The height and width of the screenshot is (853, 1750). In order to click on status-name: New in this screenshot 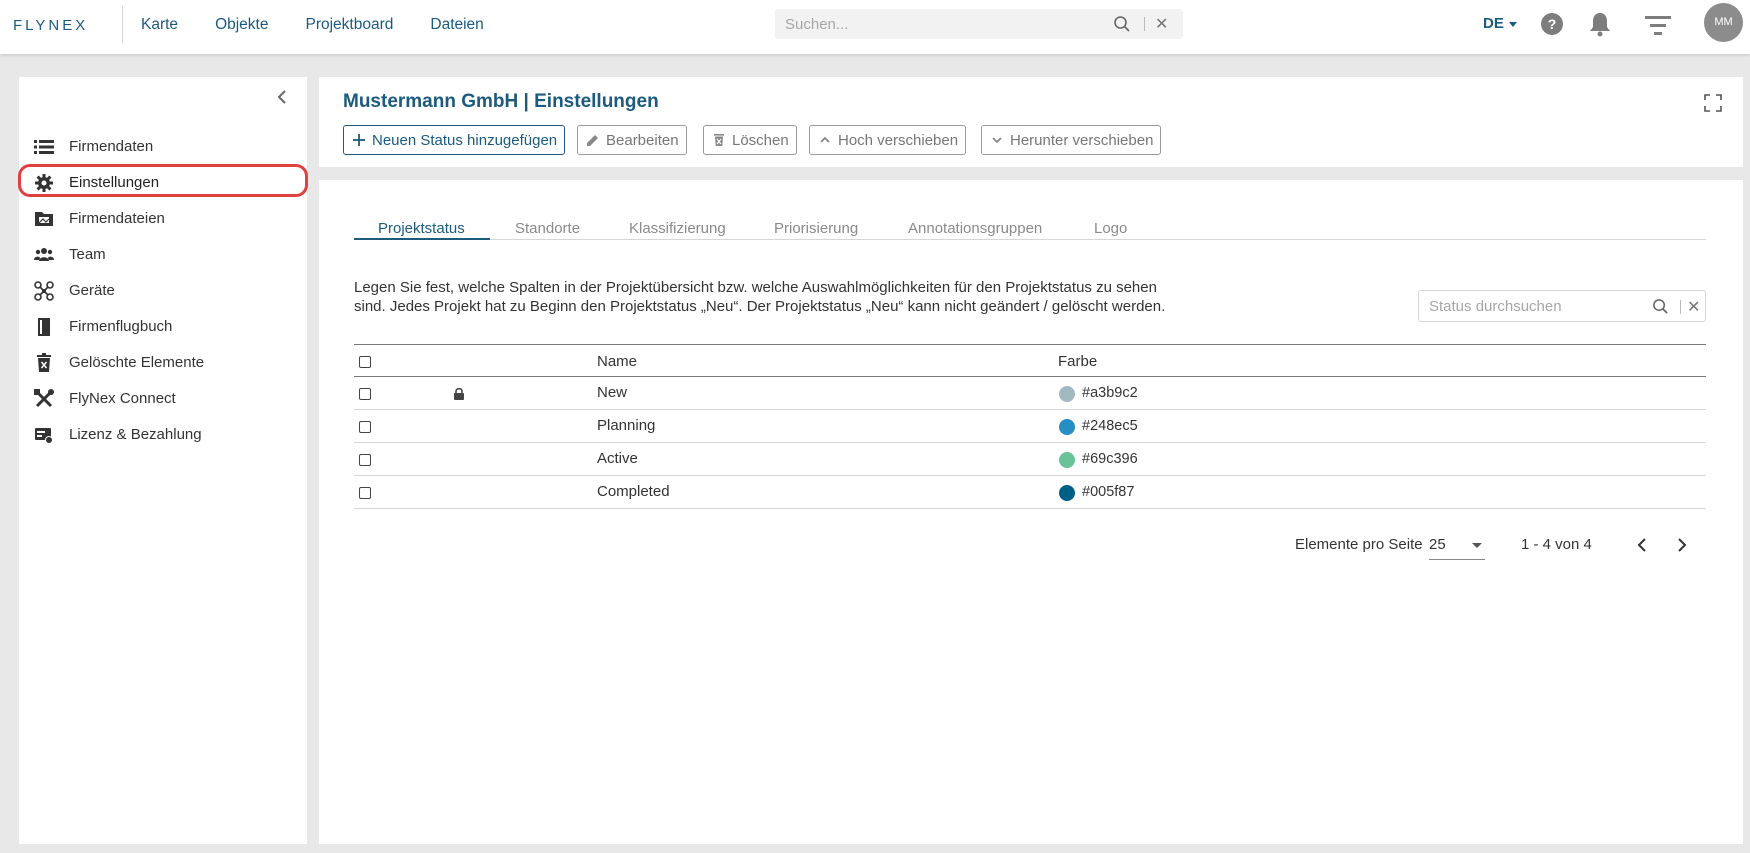, I will do `click(612, 392)`.